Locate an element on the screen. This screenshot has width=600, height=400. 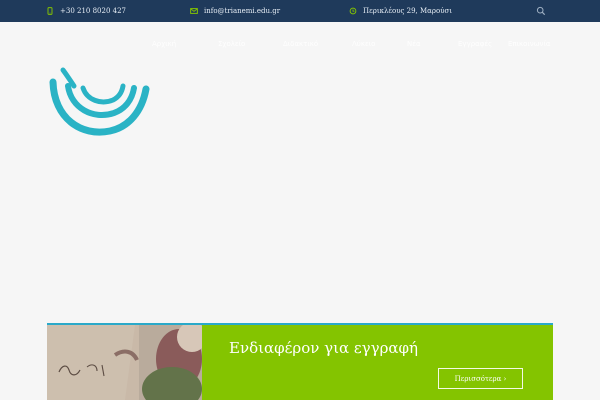
address-text: Περικλέους 29, Μαρούσι is located at coordinates (408, 11).